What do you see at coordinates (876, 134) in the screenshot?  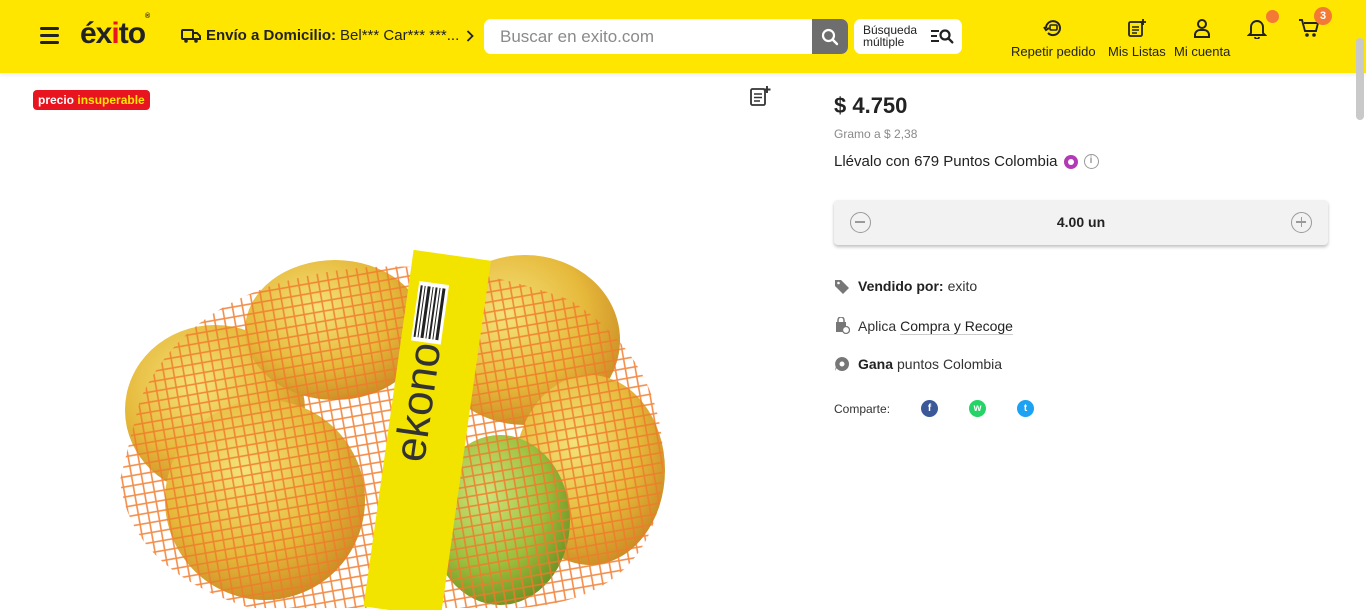 I see `unit-price: Gramo a $ 2,38` at bounding box center [876, 134].